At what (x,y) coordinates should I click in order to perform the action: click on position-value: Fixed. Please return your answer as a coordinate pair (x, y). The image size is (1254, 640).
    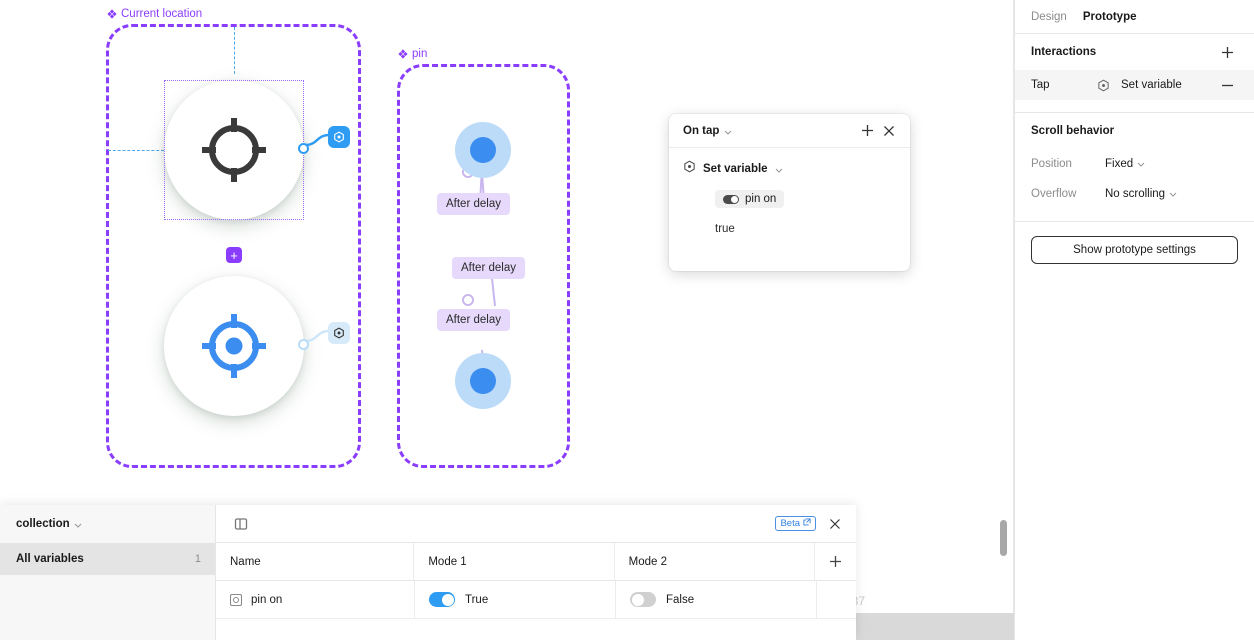
    Looking at the image, I should click on (1119, 164).